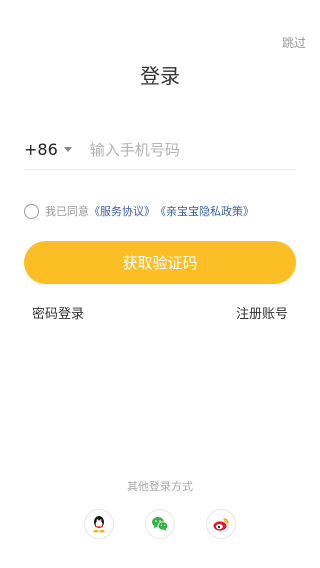 This screenshot has width=320, height=568. I want to click on qq-login-button, so click(99, 524).